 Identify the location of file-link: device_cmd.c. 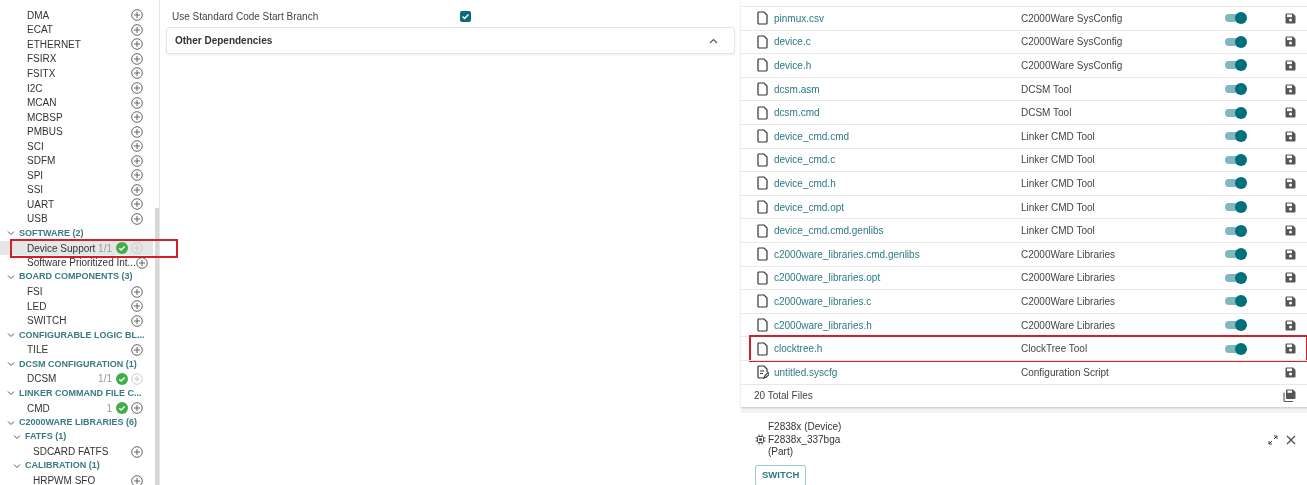
(897, 160).